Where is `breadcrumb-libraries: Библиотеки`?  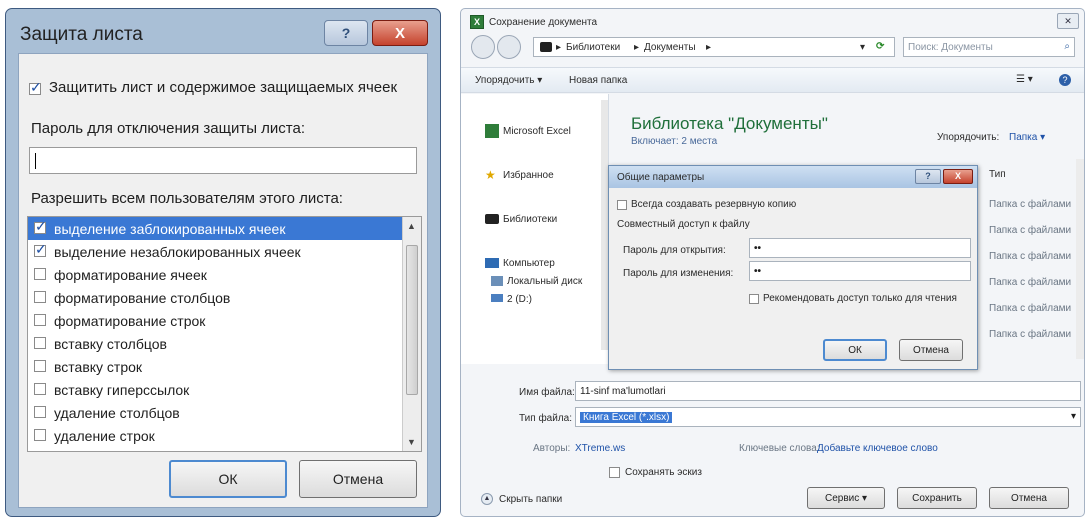
breadcrumb-libraries: Библиотеки is located at coordinates (593, 47).